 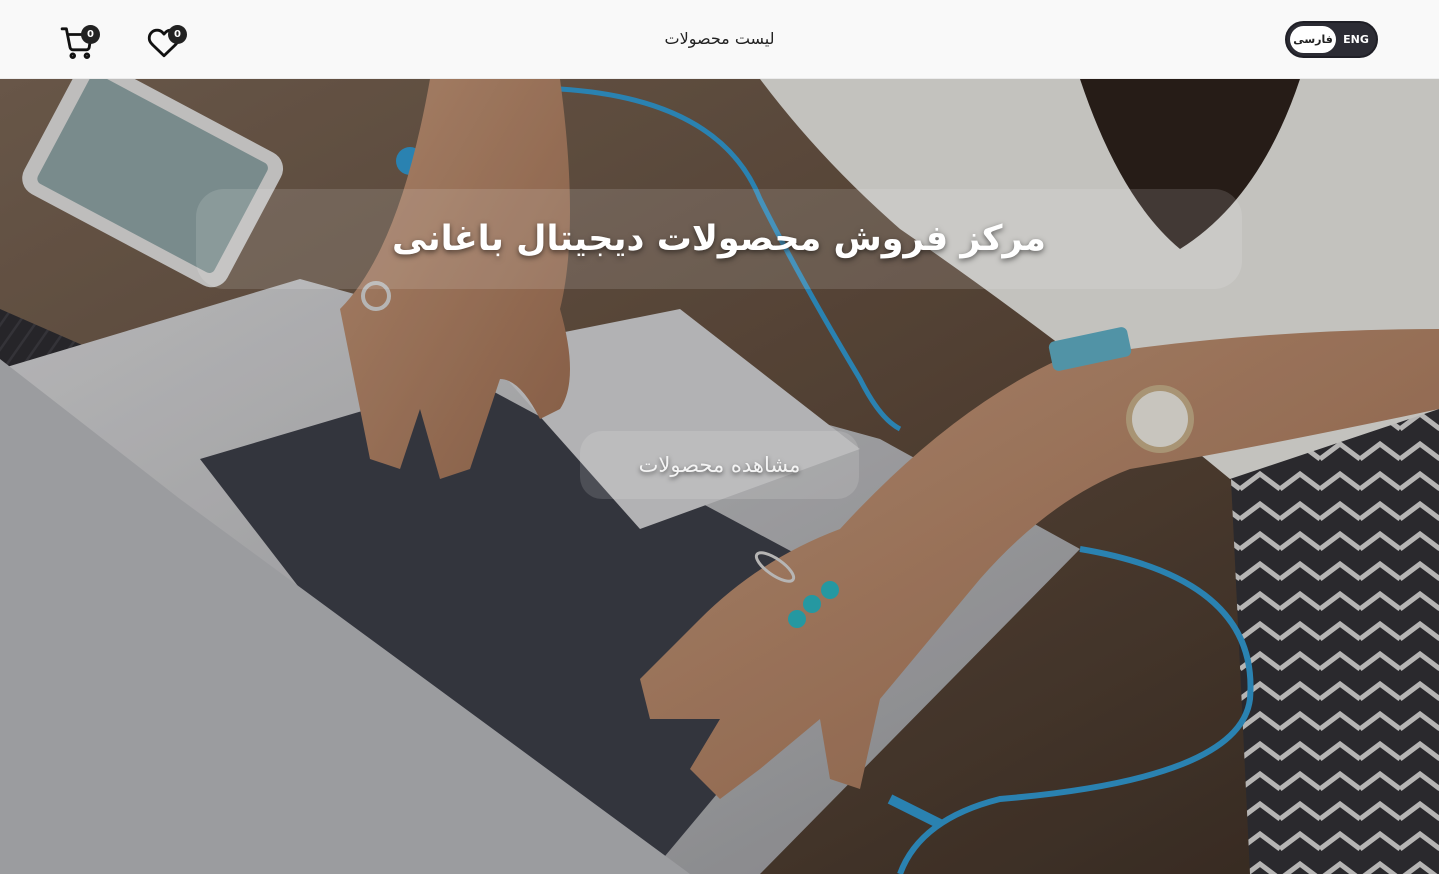 What do you see at coordinates (1313, 39) in the screenshot?
I see `language-option-farsi: فارسی` at bounding box center [1313, 39].